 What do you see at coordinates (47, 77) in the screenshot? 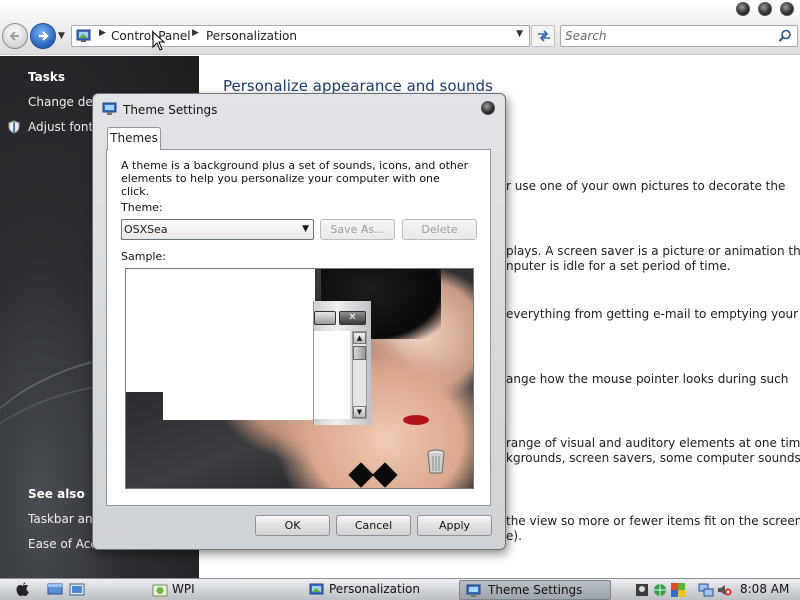
I see `tasks-heading: Tasks` at bounding box center [47, 77].